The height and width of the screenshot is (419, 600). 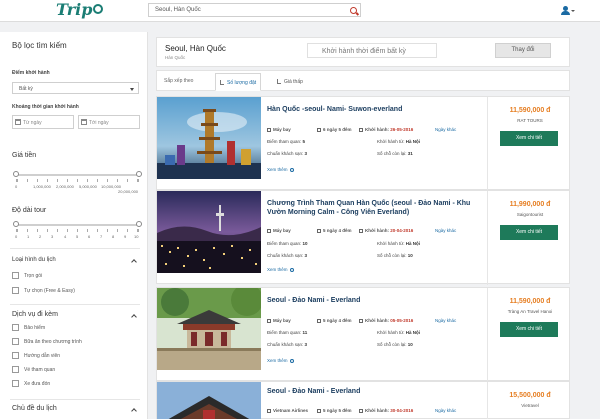 What do you see at coordinates (178, 10) in the screenshot?
I see `search-value: Seoul, Hàn Quốc` at bounding box center [178, 10].